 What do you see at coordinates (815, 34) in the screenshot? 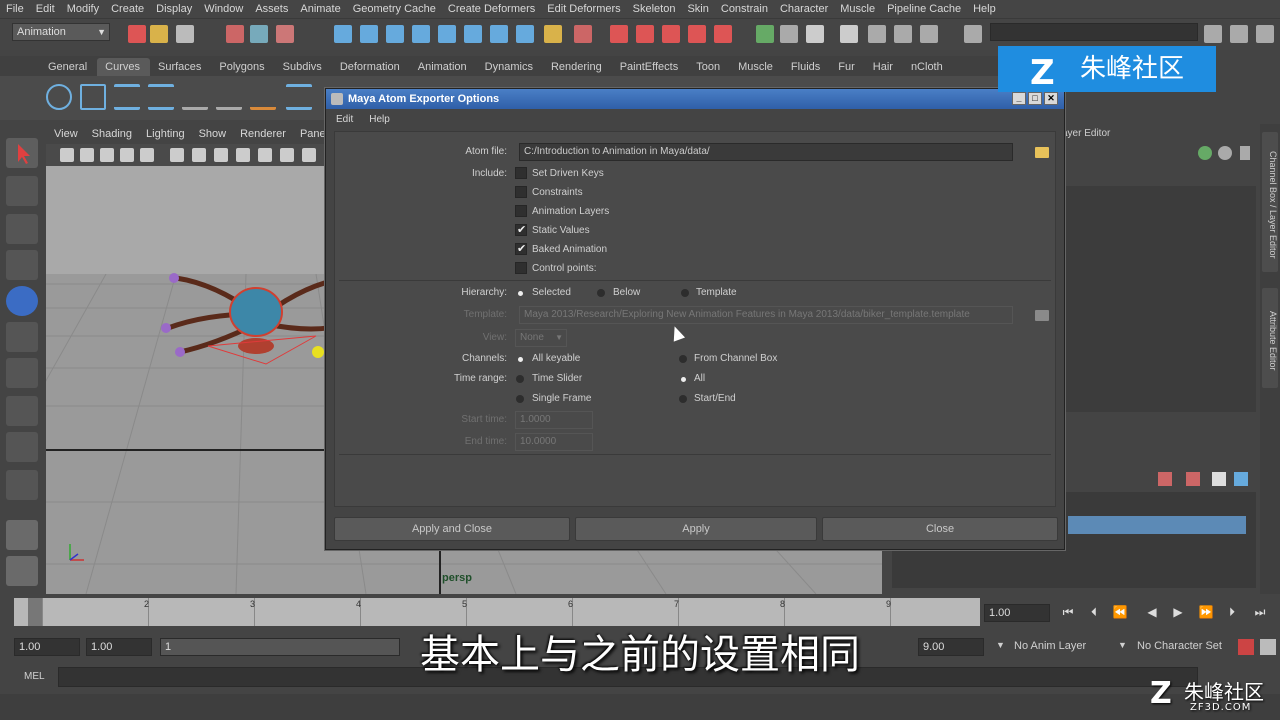
I see `layout-icon` at bounding box center [815, 34].